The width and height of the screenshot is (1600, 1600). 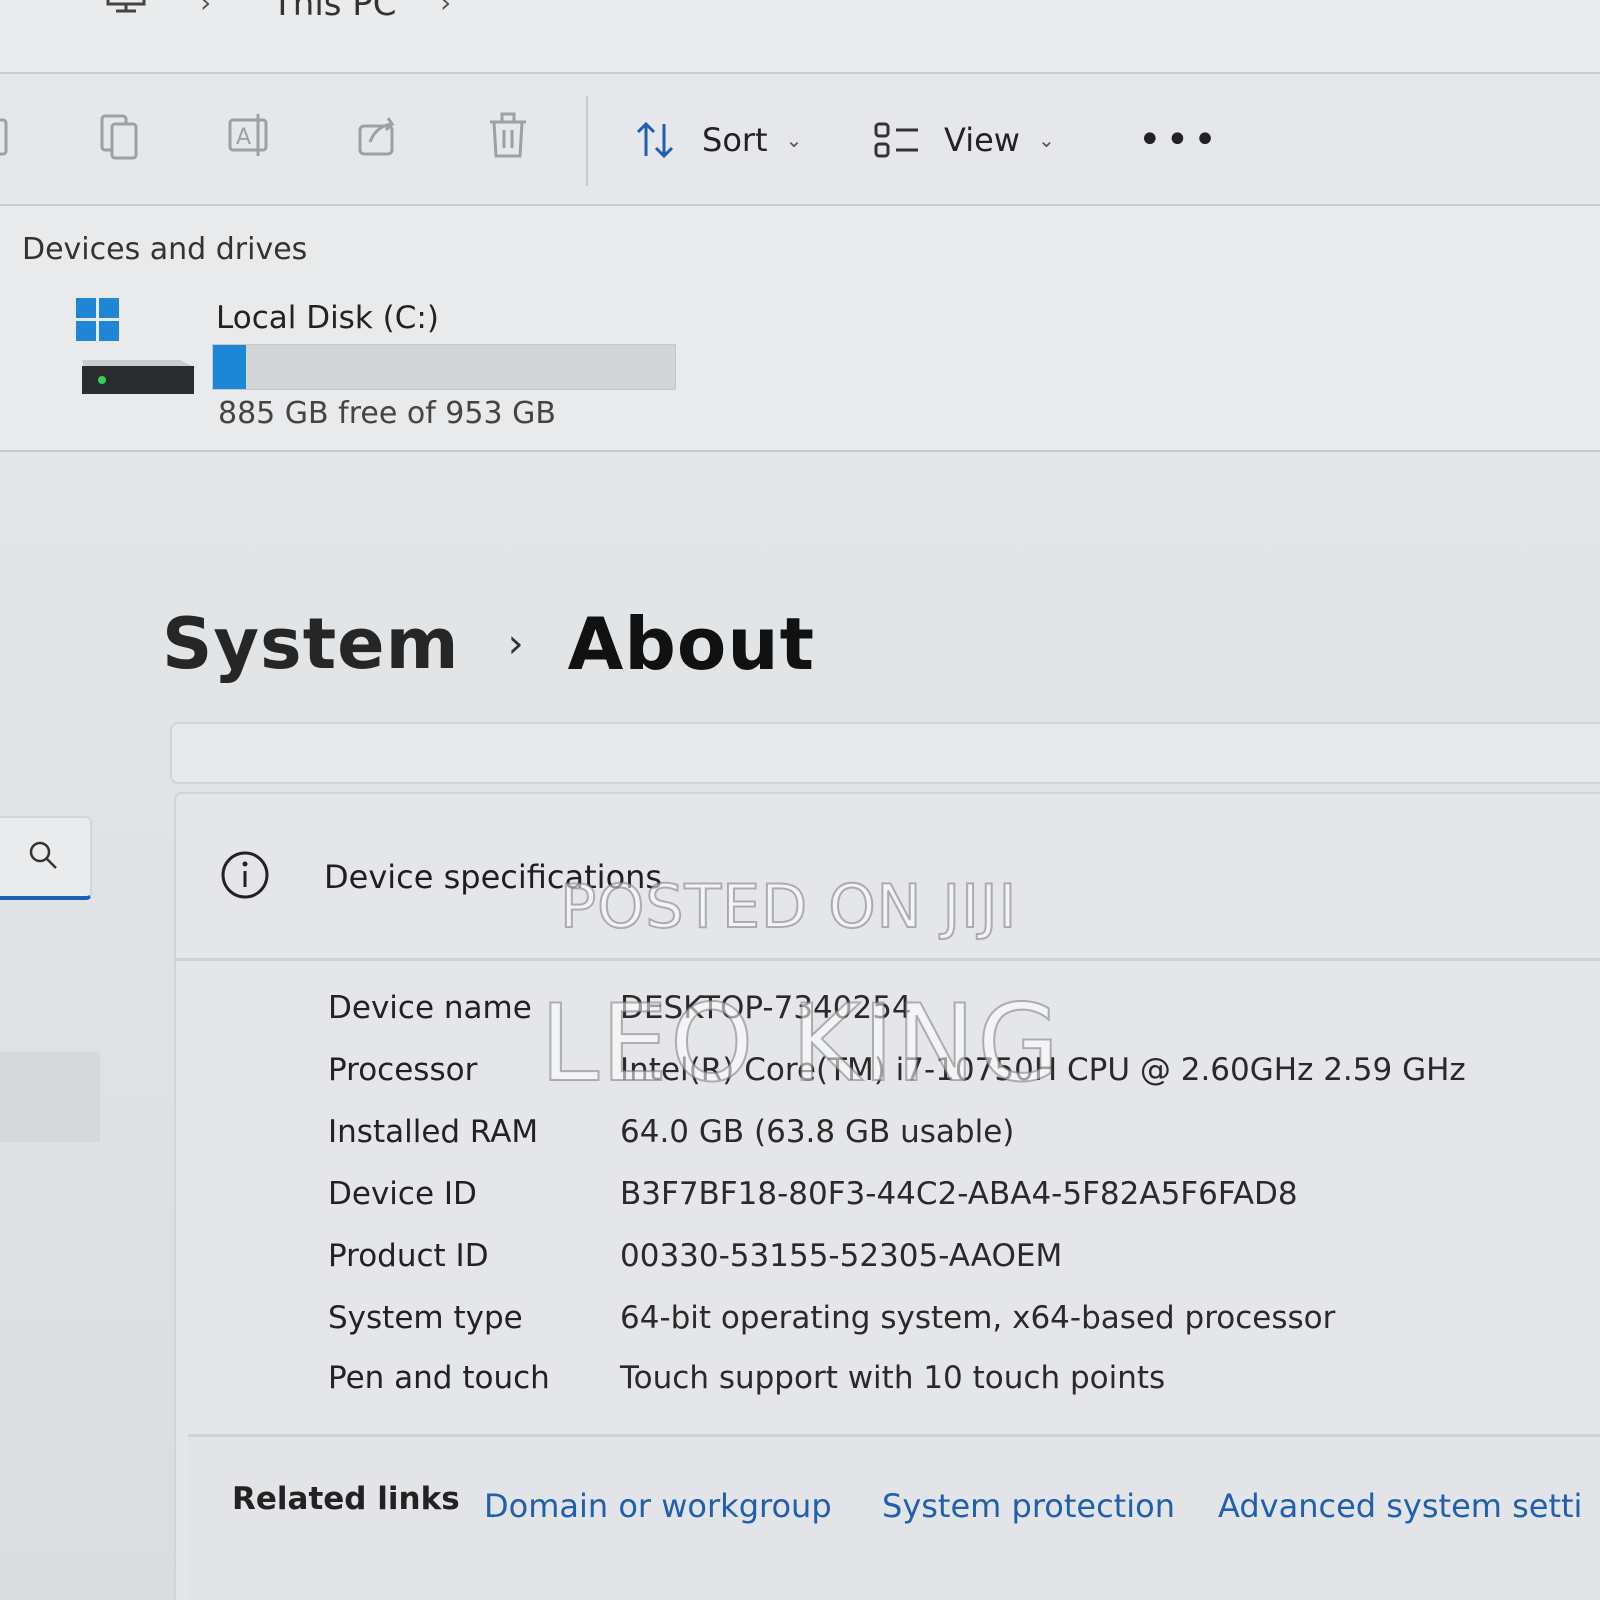 I want to click on section-header: Devices and drives, so click(x=164, y=249).